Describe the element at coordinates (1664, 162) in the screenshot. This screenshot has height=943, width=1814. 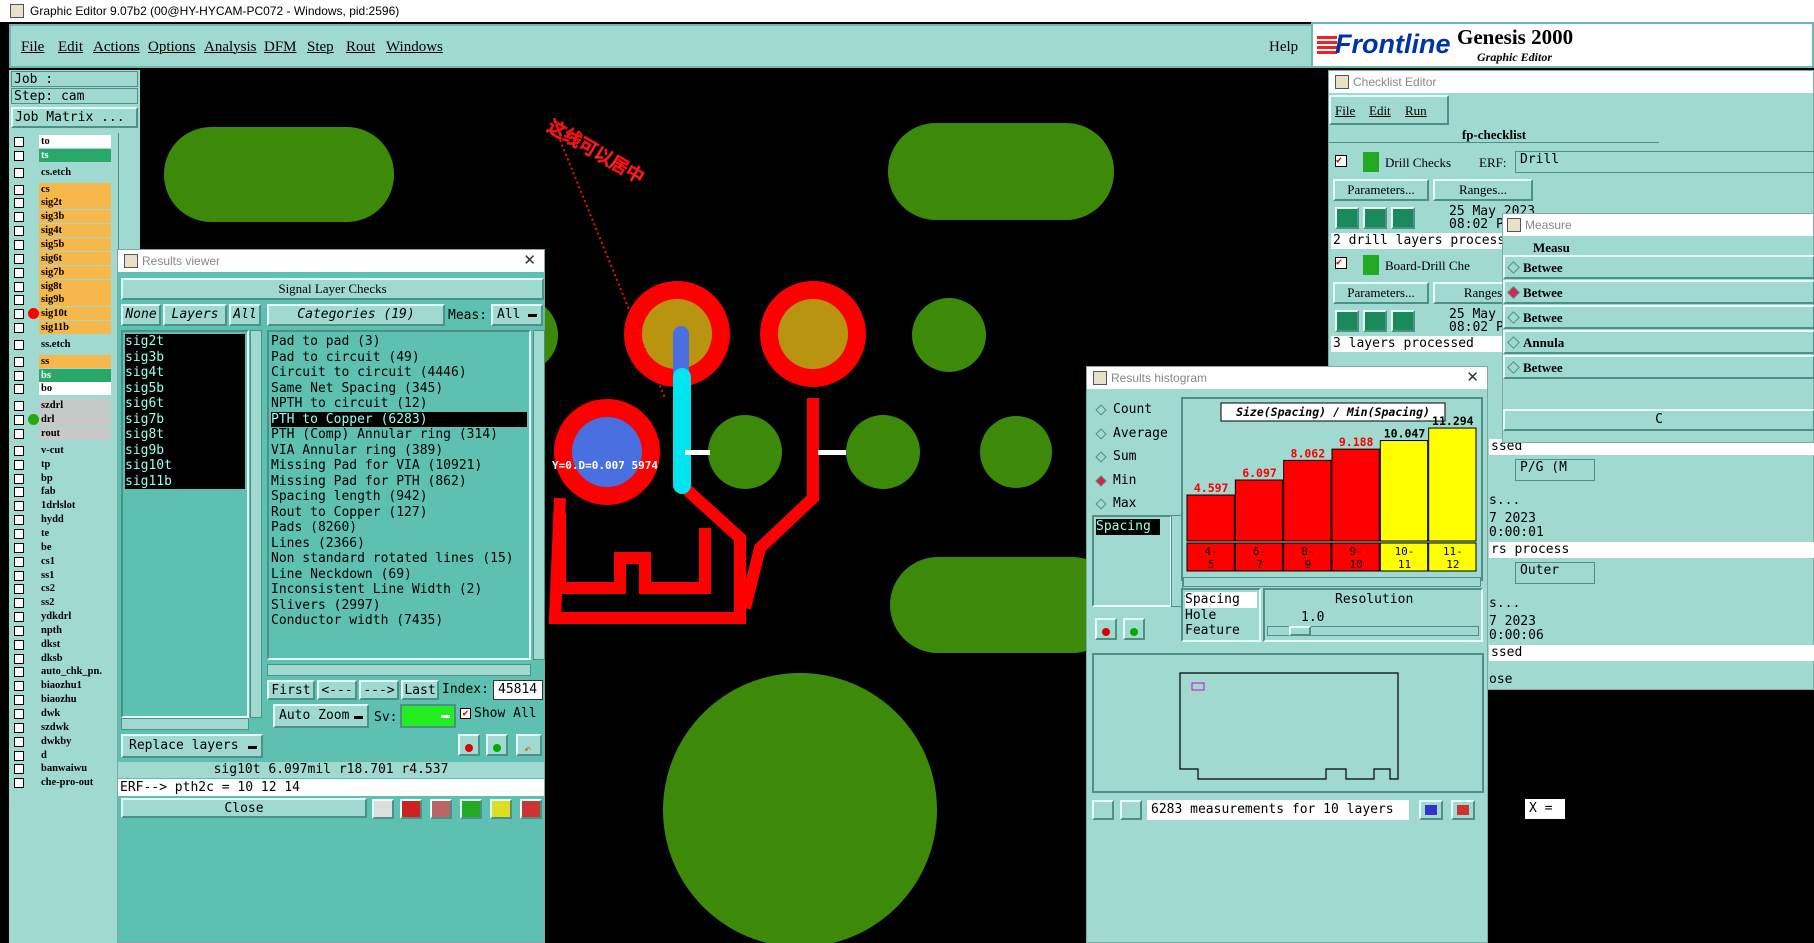
I see `erf-drill-value: Drill` at that location.